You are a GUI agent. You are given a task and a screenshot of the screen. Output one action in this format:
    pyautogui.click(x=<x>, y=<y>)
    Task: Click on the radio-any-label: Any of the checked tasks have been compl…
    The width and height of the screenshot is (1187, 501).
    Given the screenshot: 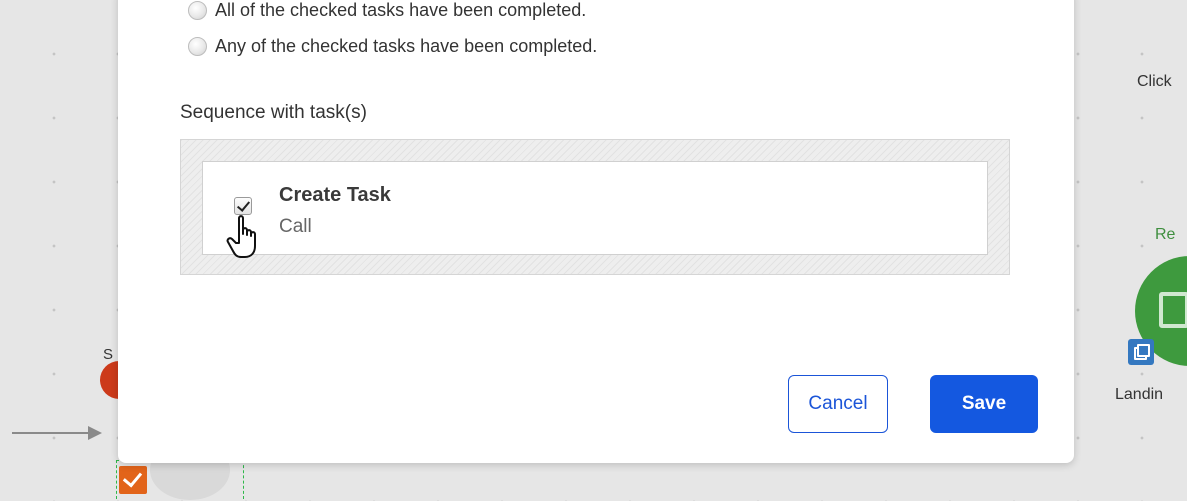 What is the action you would take?
    pyautogui.click(x=406, y=46)
    